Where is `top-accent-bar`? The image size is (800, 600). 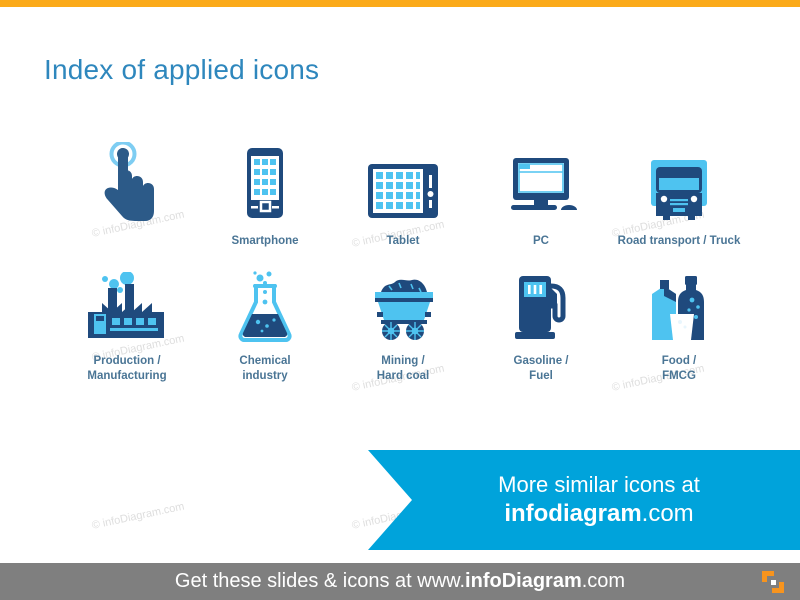 top-accent-bar is located at coordinates (400, 3).